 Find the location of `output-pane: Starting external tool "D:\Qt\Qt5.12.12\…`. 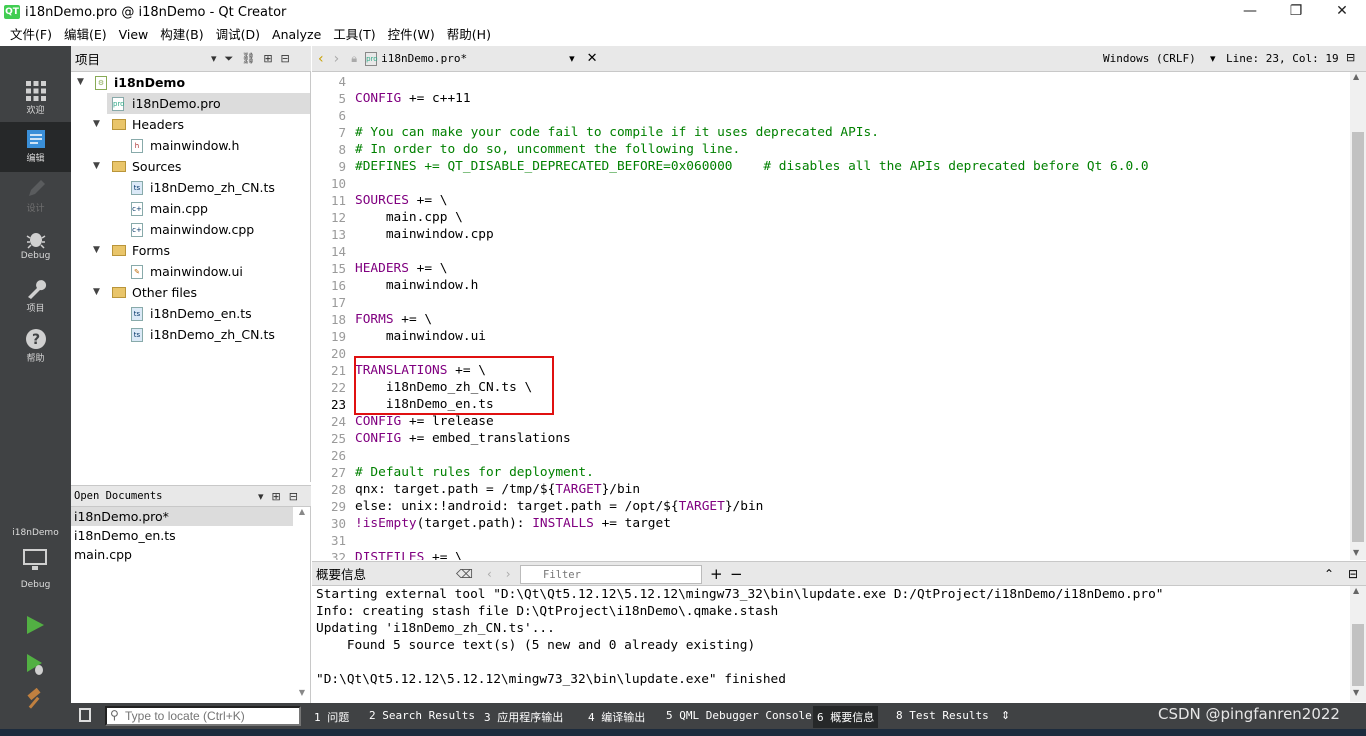

output-pane: Starting external tool "D:\Qt\Qt5.12.12\… is located at coordinates (831, 644).